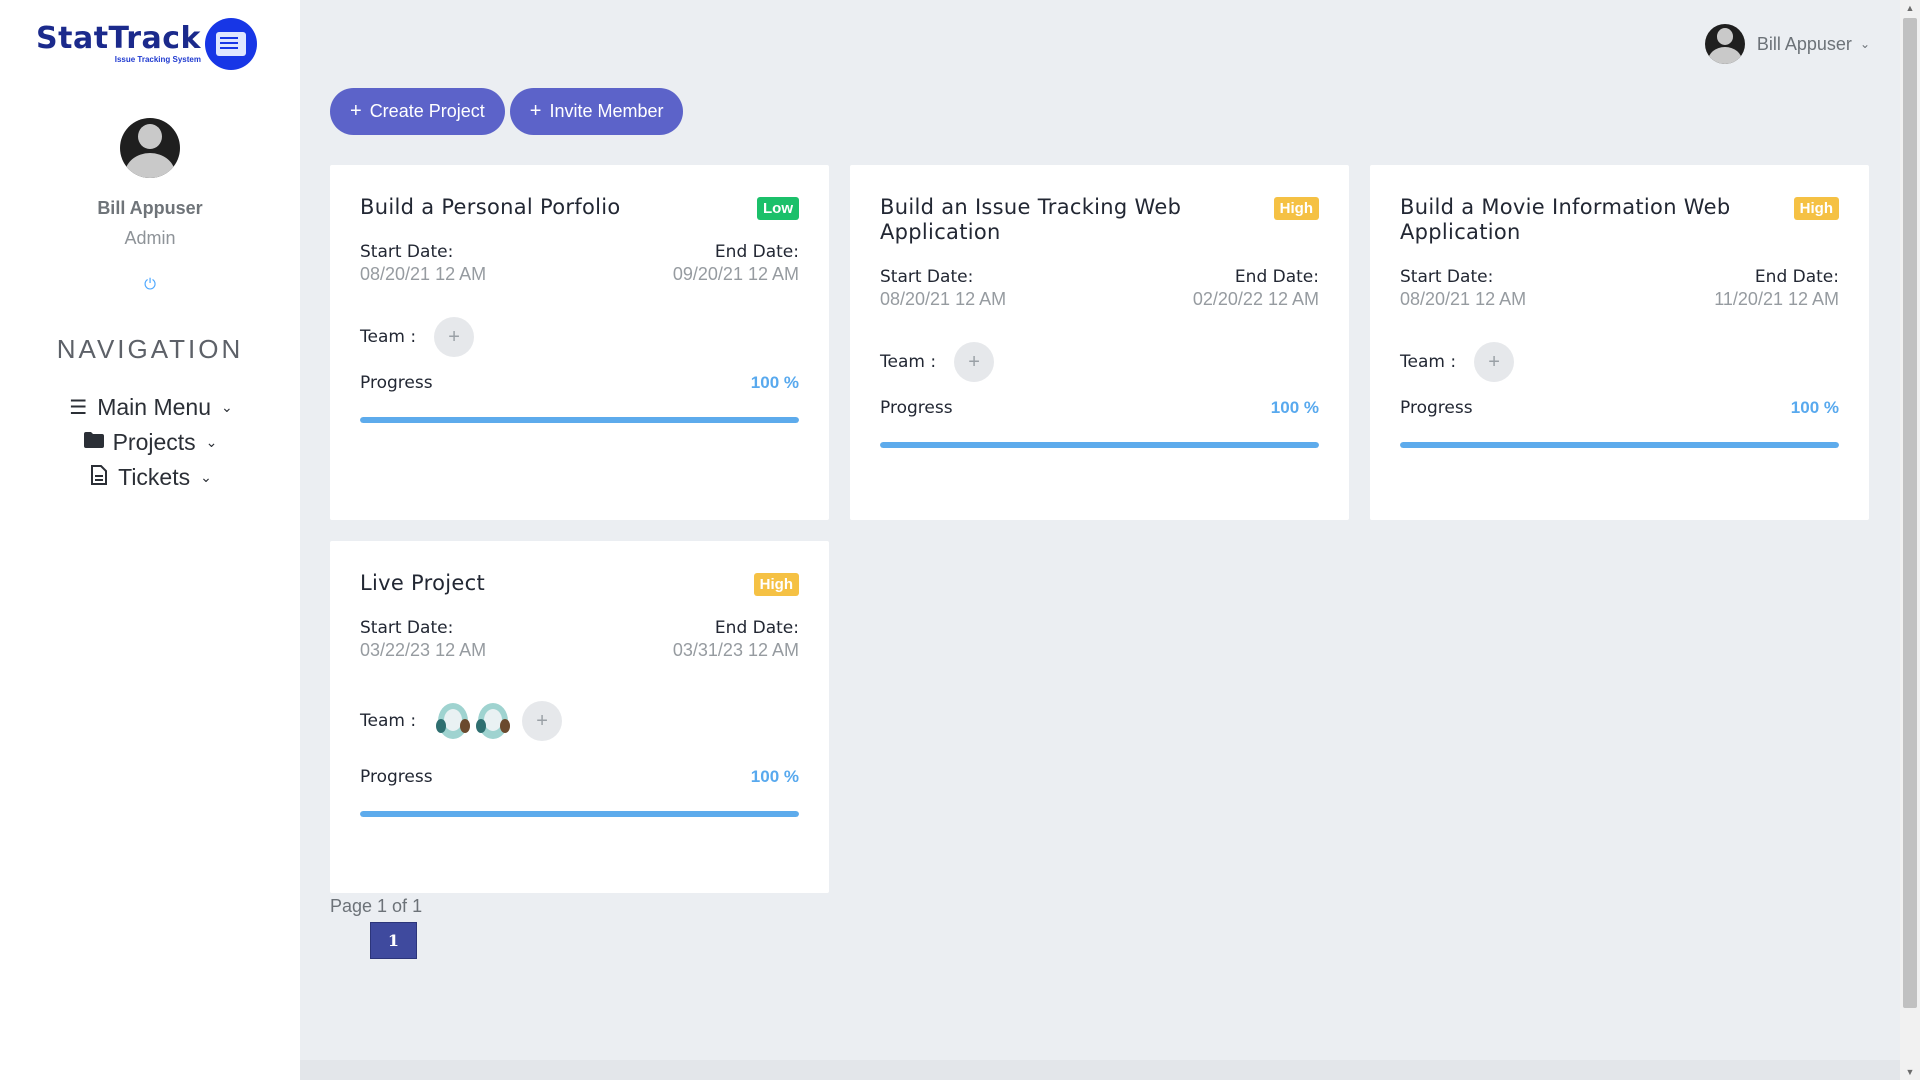 The height and width of the screenshot is (1080, 1920). Describe the element at coordinates (1724, 44) in the screenshot. I see `avatar` at that location.